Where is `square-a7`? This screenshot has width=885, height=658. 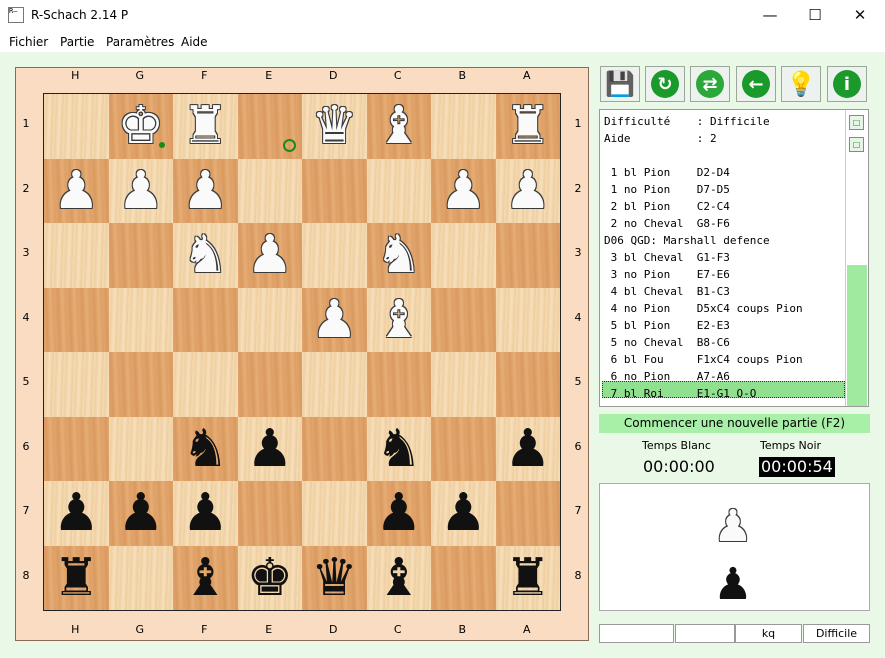
square-a7 is located at coordinates (527, 513).